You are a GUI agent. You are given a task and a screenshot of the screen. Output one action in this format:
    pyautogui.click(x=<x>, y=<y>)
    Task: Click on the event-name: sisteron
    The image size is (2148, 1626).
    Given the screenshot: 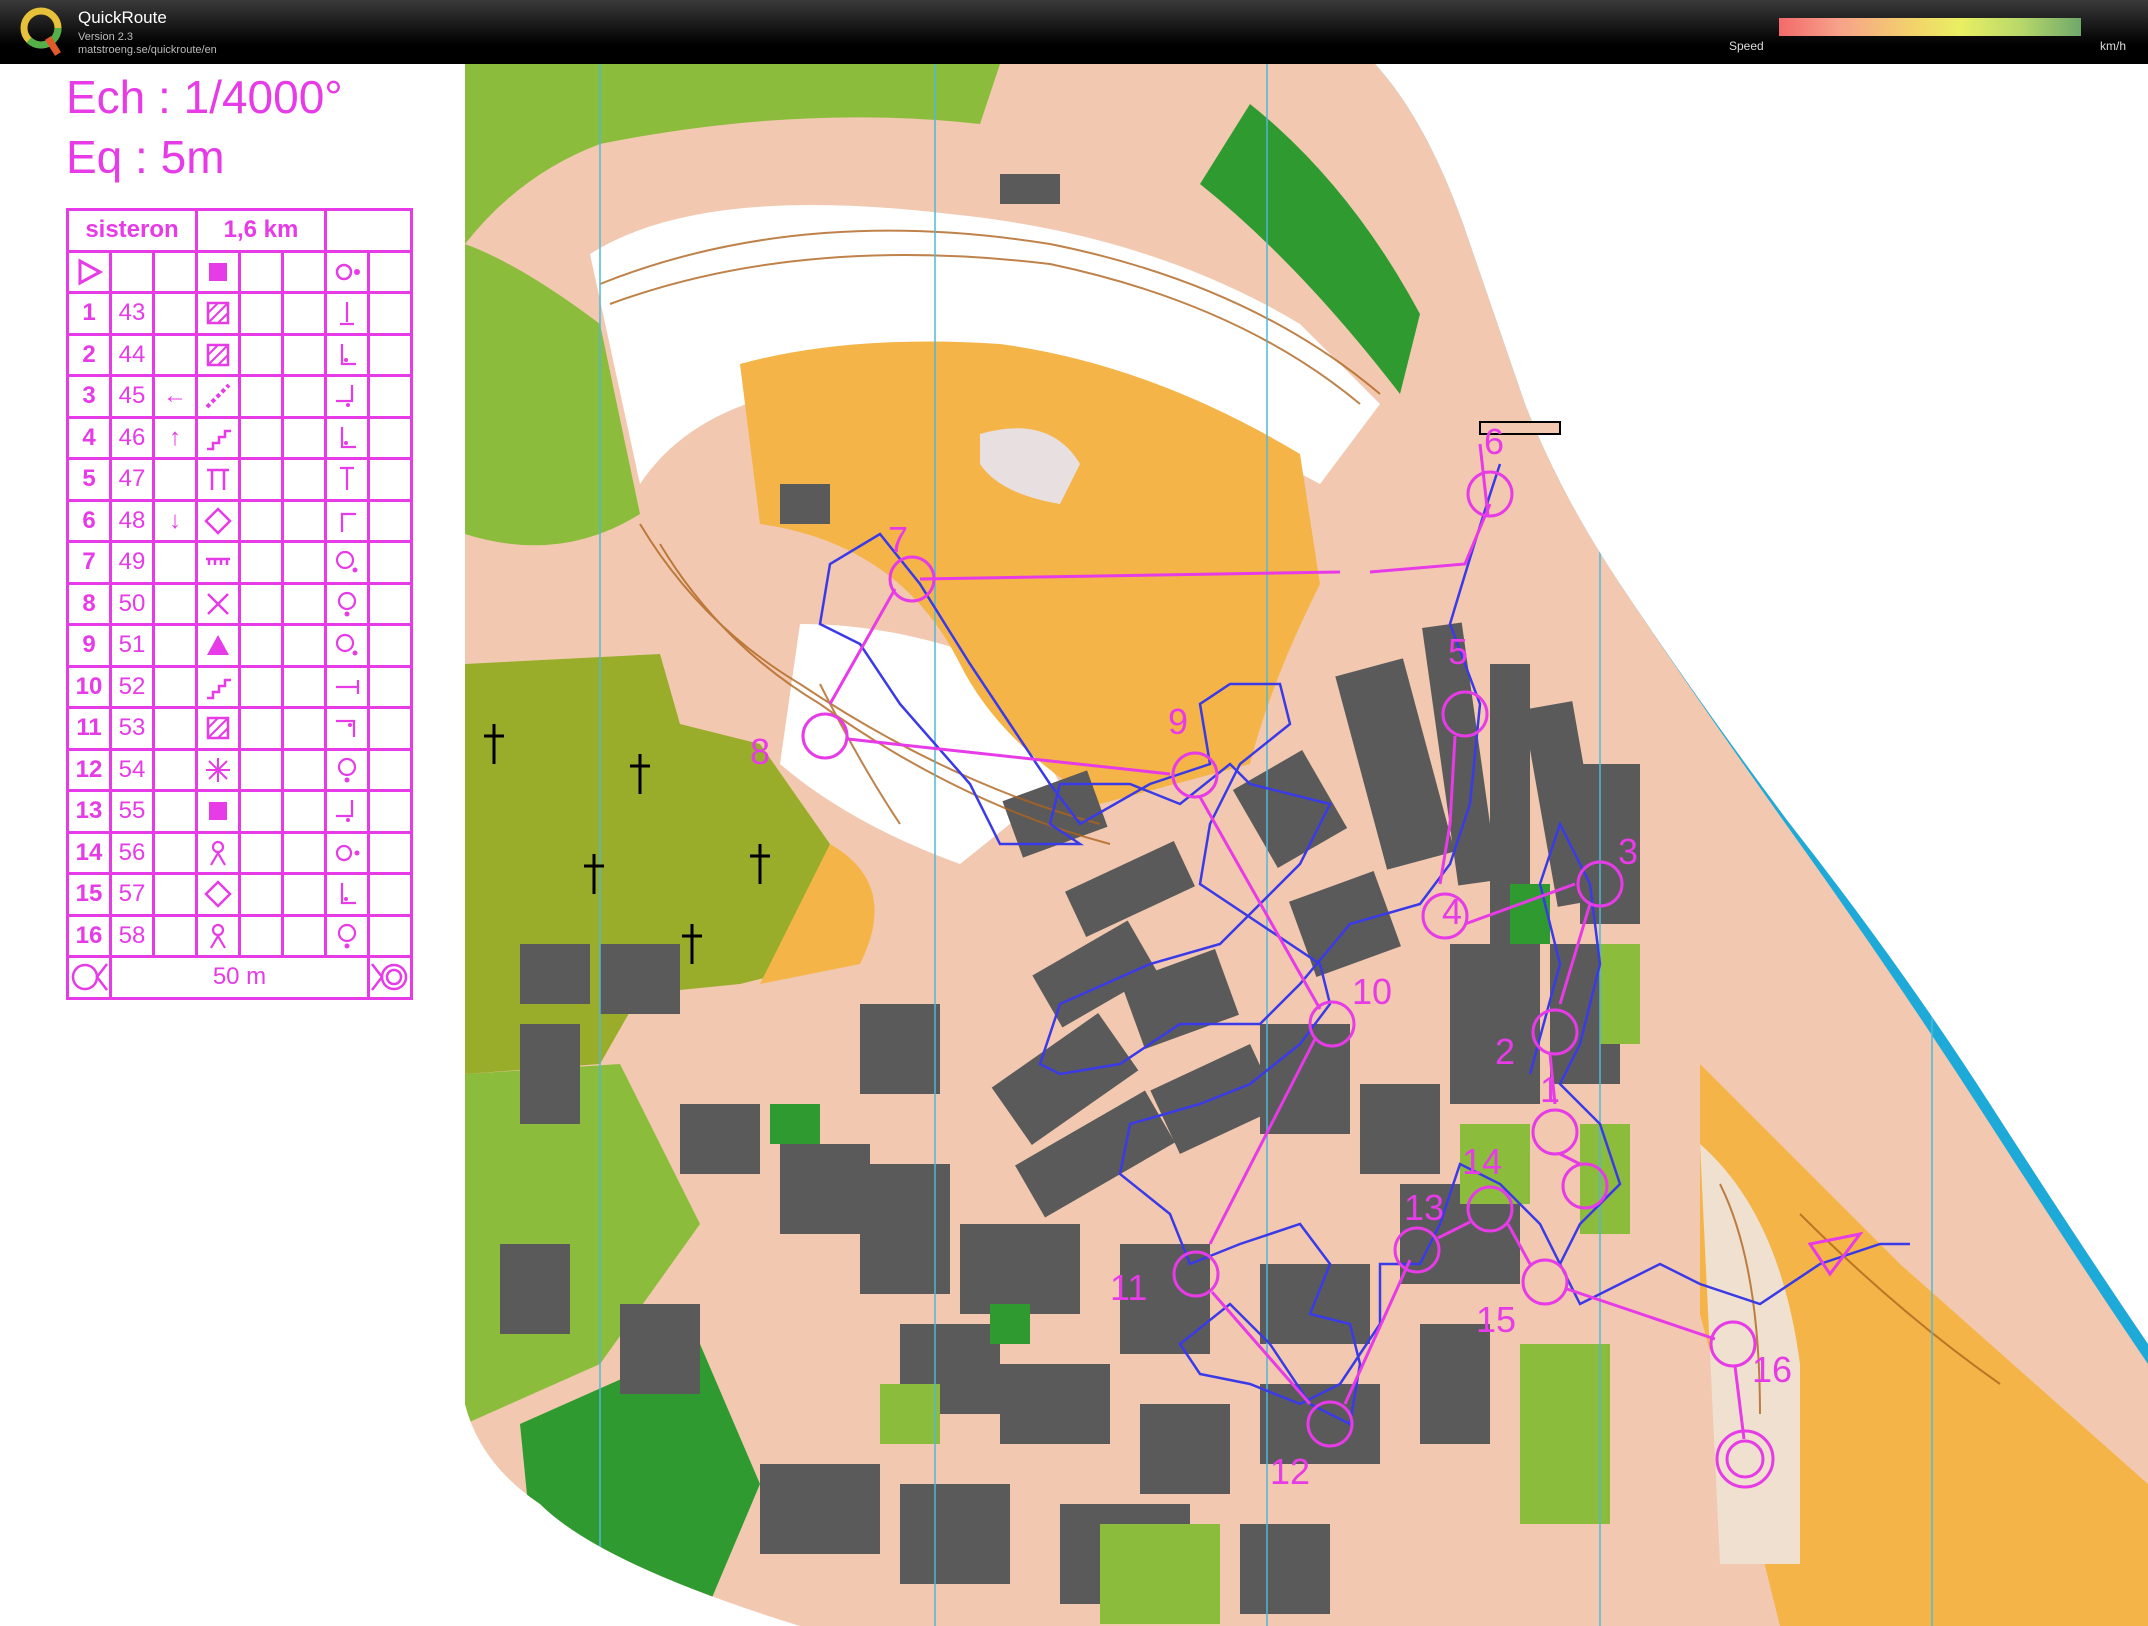 What is the action you would take?
    pyautogui.click(x=132, y=230)
    